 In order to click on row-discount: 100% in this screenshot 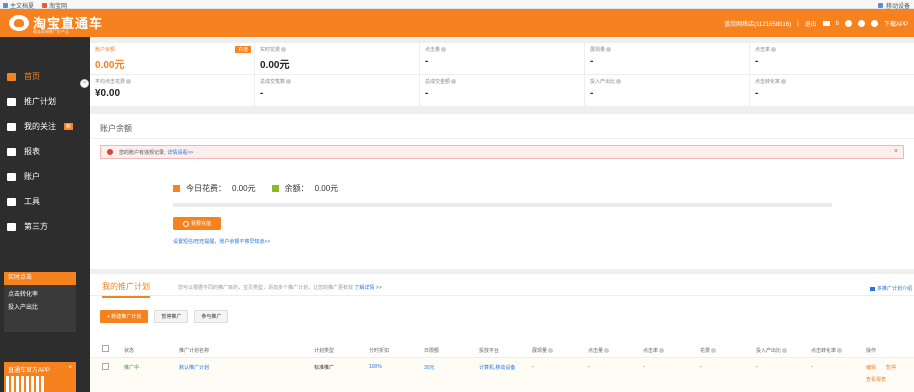, I will do `click(375, 367)`.